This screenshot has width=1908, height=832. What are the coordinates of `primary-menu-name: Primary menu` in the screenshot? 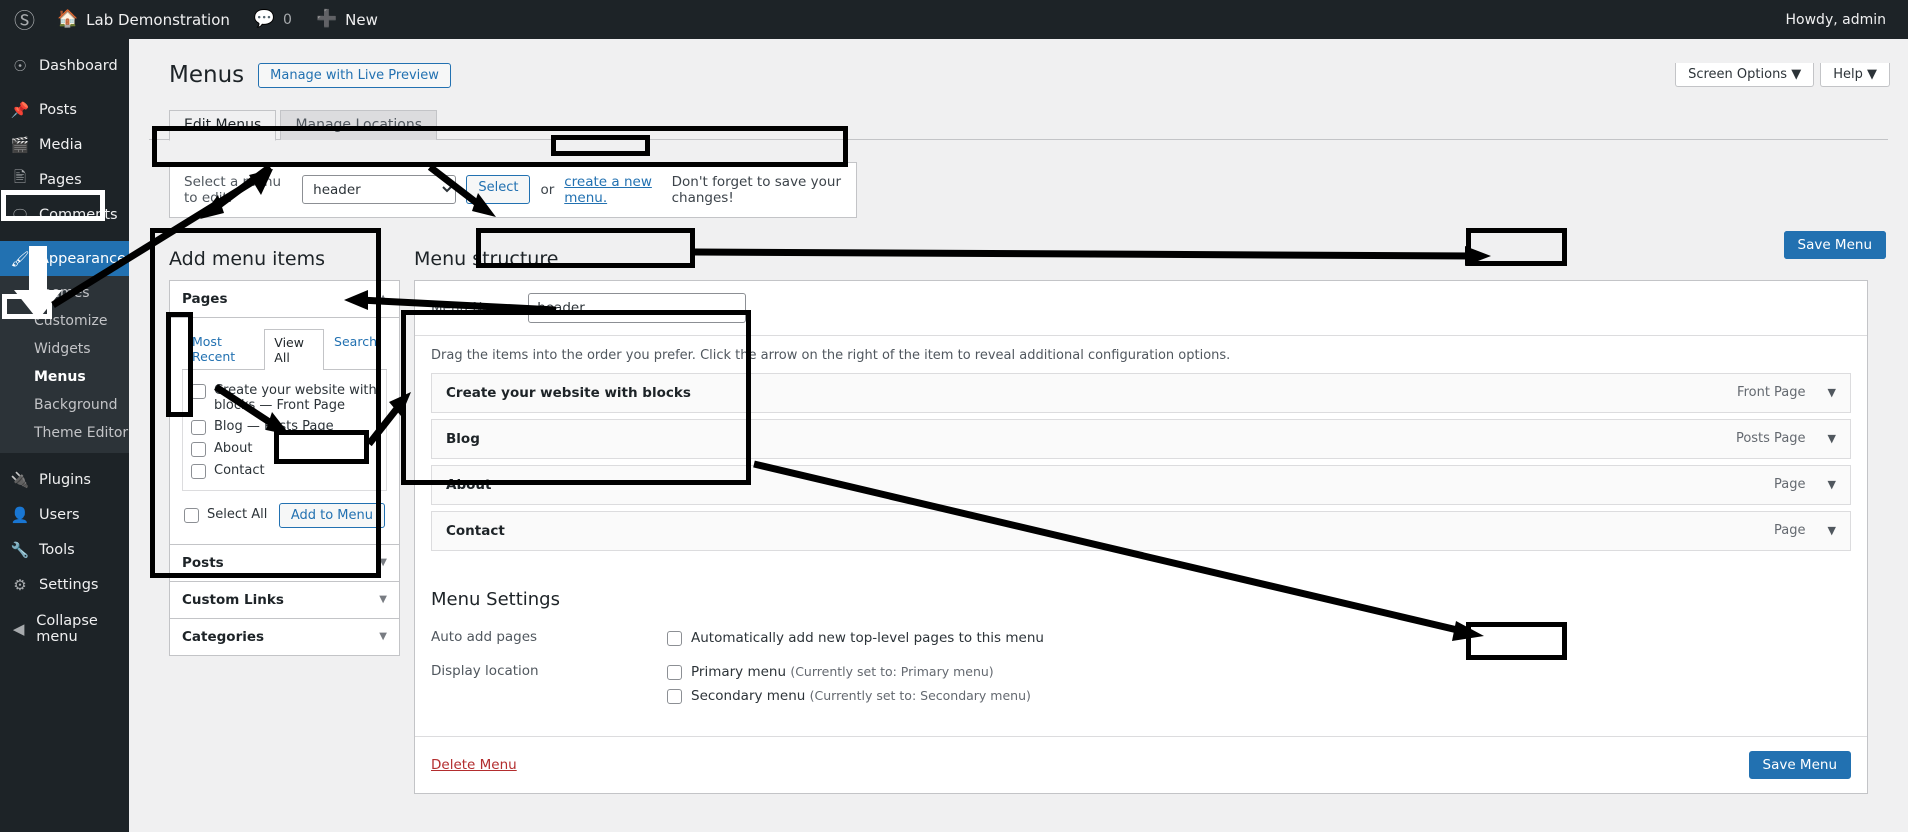 It's located at (739, 671).